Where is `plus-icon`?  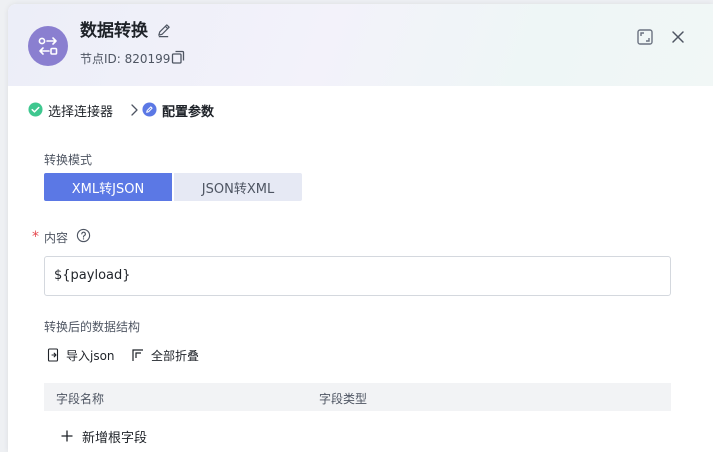 plus-icon is located at coordinates (67, 436).